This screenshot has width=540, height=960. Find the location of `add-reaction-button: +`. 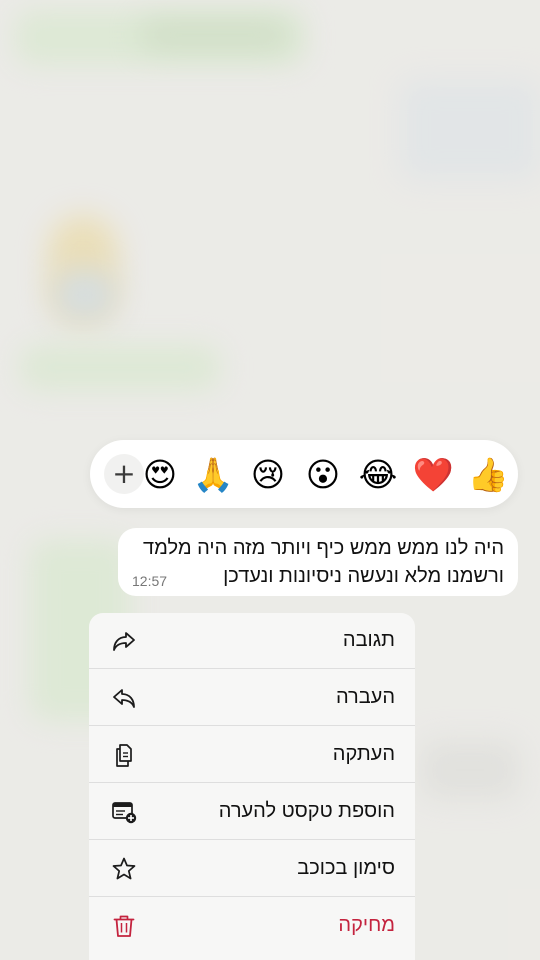

add-reaction-button: + is located at coordinates (124, 474).